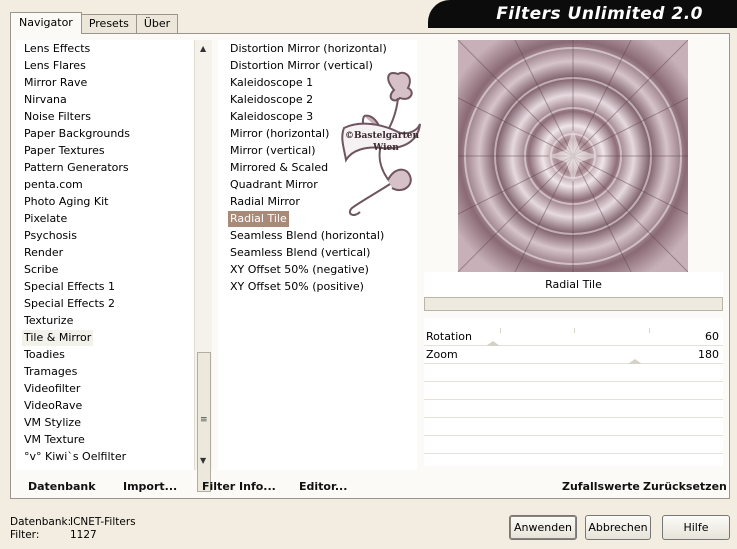 Image resolution: width=737 pixels, height=549 pixels. I want to click on preview-image, so click(573, 156).